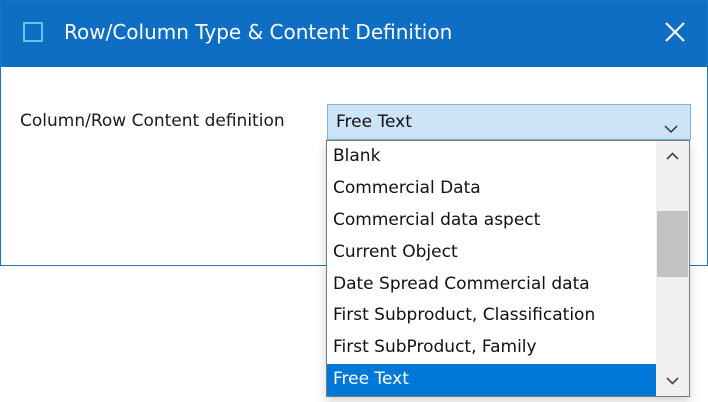 This screenshot has height=402, width=708. I want to click on list-item-current-object: Current Object, so click(491, 253).